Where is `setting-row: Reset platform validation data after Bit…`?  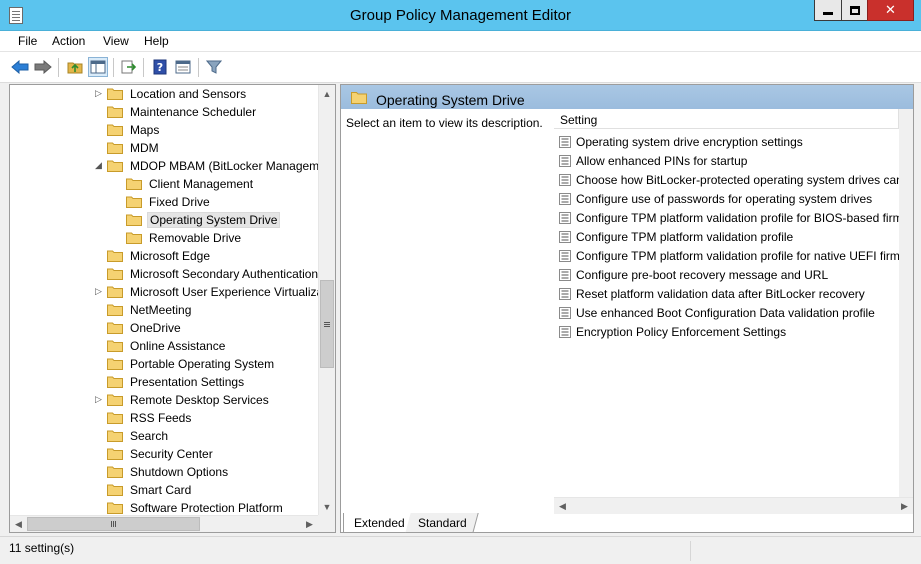
setting-row: Reset platform validation data after Bit… is located at coordinates (726, 293).